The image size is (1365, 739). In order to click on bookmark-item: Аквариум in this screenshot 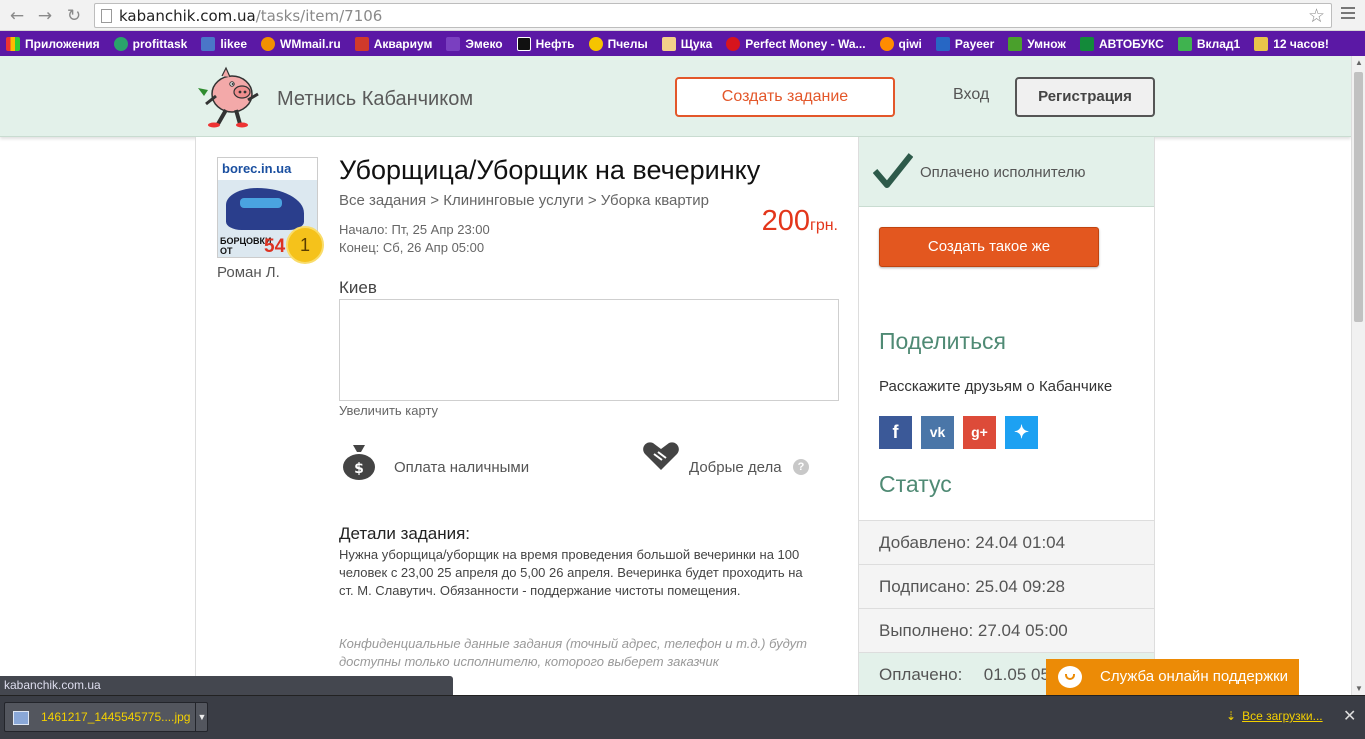, I will do `click(393, 43)`.